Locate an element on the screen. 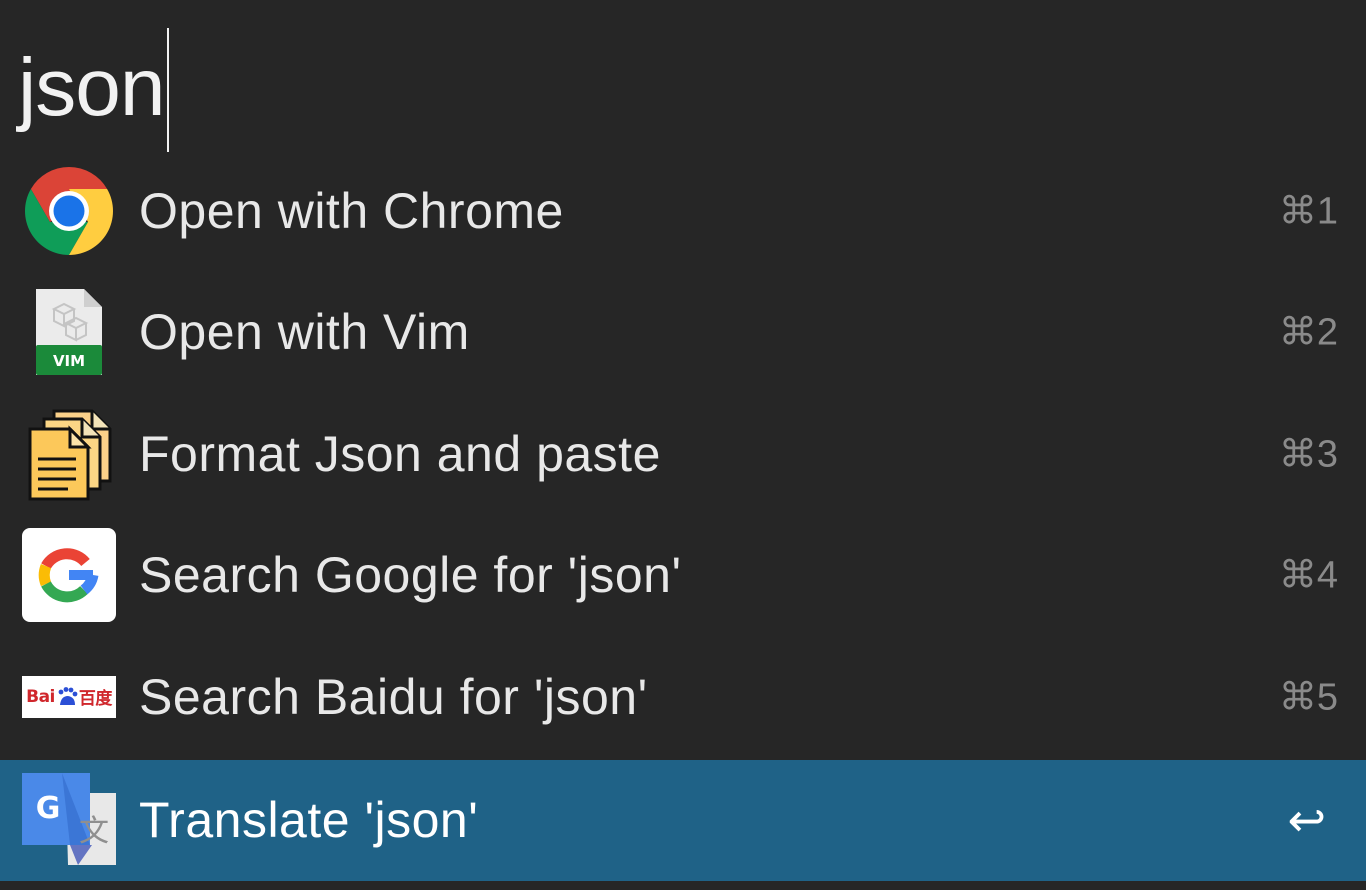 The height and width of the screenshot is (890, 1366). query-input: json is located at coordinates (94, 89).